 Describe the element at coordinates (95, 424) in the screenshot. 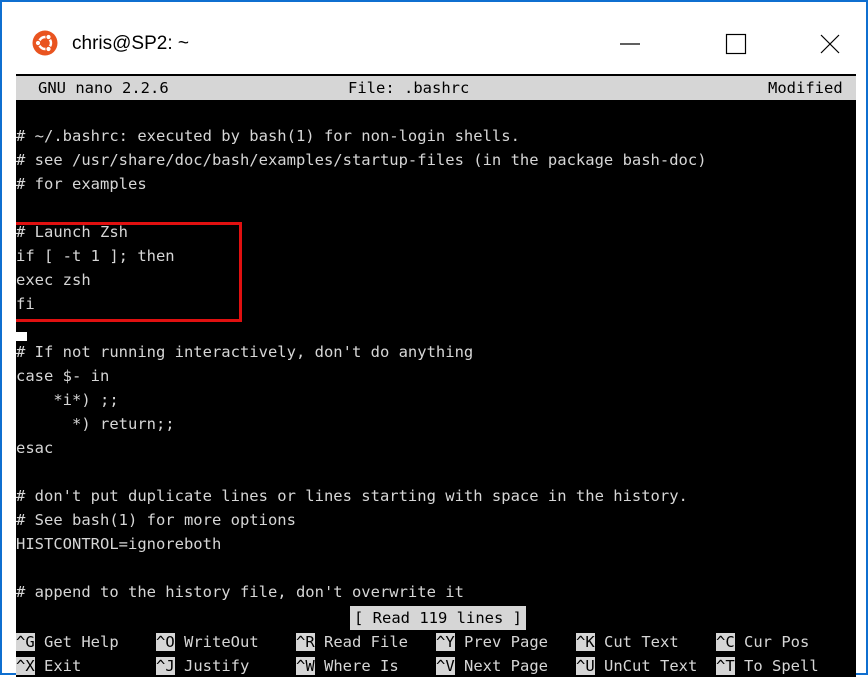

I see `code-line-13: *) return;;` at that location.